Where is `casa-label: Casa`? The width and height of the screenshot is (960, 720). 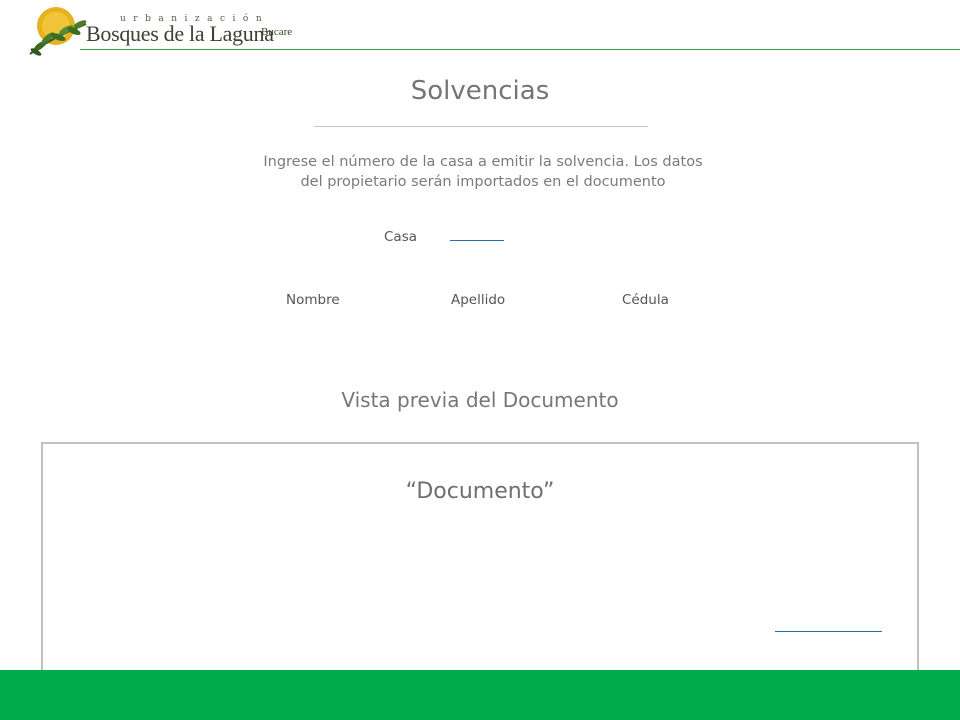
casa-label: Casa is located at coordinates (401, 237).